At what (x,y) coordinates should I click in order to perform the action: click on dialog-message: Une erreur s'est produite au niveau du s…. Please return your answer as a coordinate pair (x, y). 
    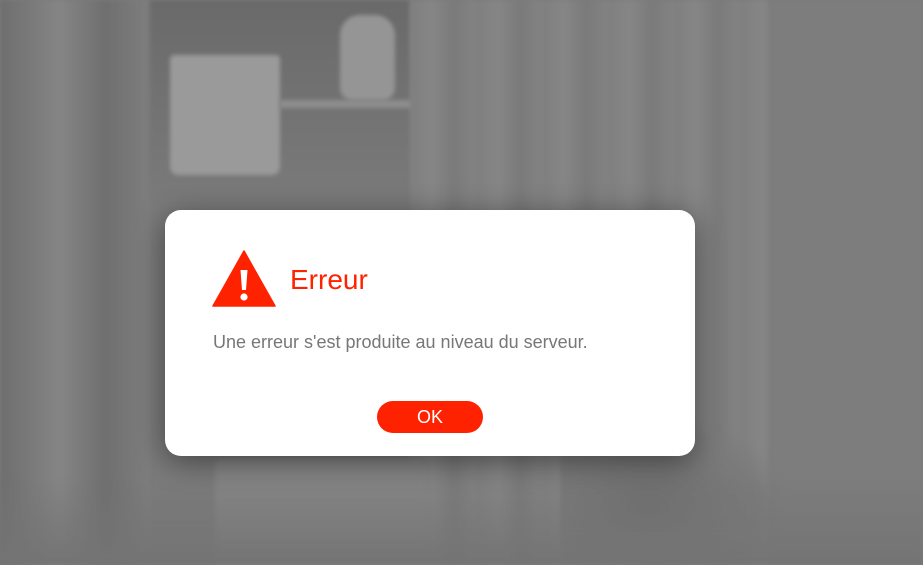
    Looking at the image, I should click on (400, 342).